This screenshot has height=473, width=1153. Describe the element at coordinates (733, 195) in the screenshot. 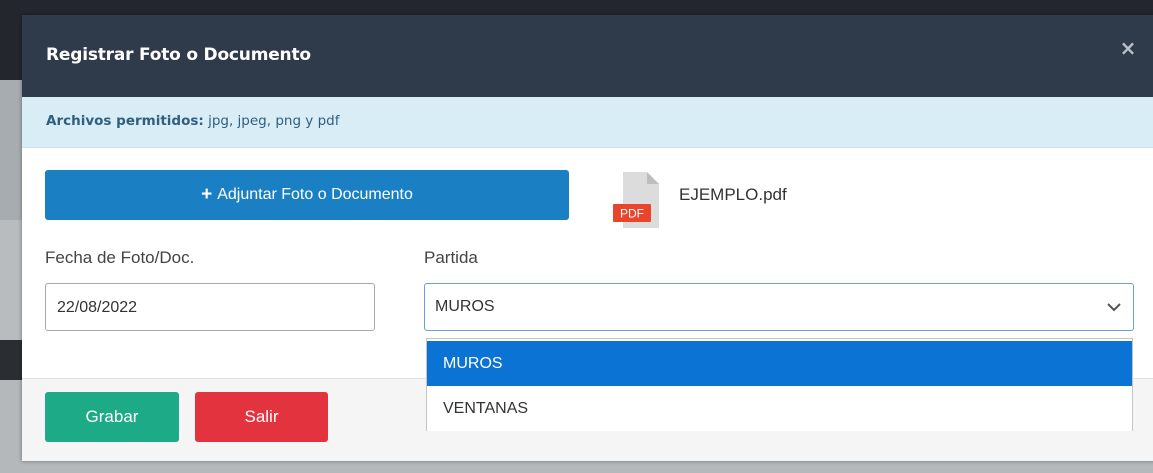

I see `attached-file-name: EJEMPLO.pdf` at that location.